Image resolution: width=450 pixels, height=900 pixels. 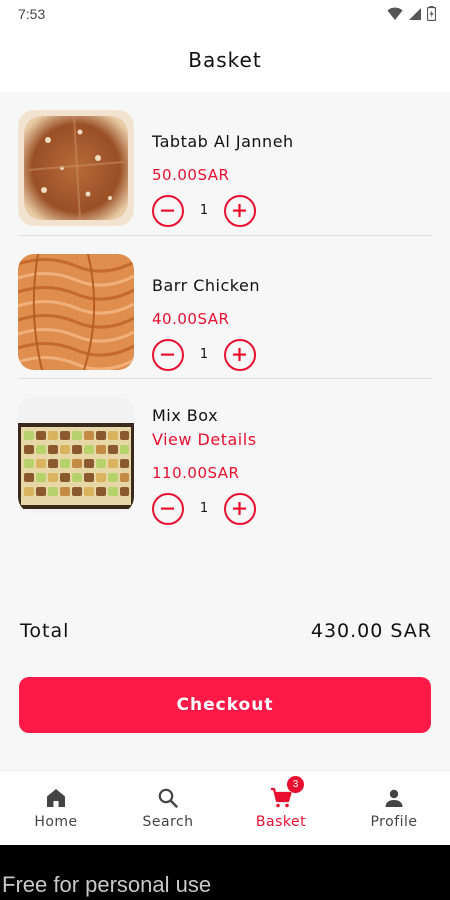 What do you see at coordinates (371, 631) in the screenshot?
I see `total-value: 430.00 SAR` at bounding box center [371, 631].